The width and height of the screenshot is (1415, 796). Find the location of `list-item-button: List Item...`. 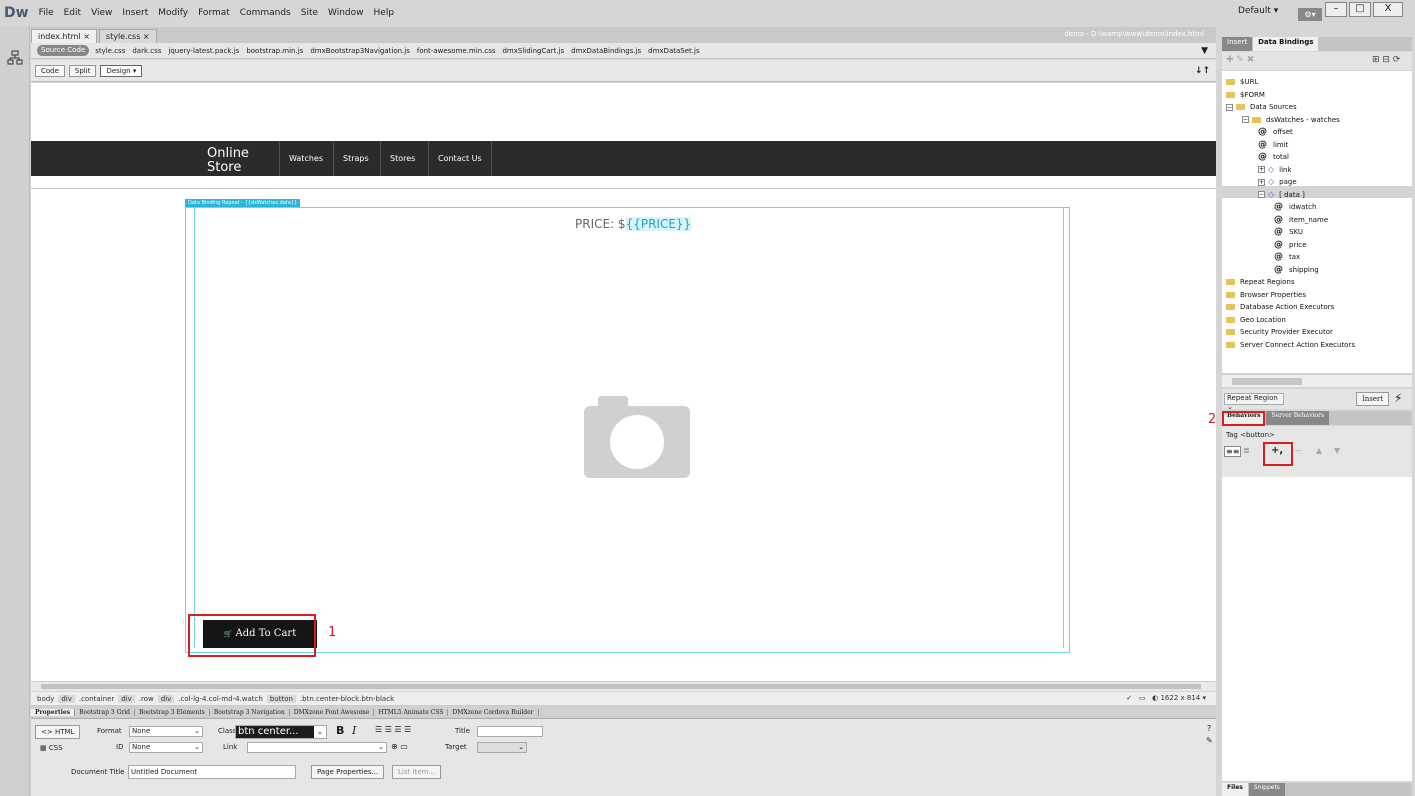

list-item-button: List Item... is located at coordinates (417, 772).